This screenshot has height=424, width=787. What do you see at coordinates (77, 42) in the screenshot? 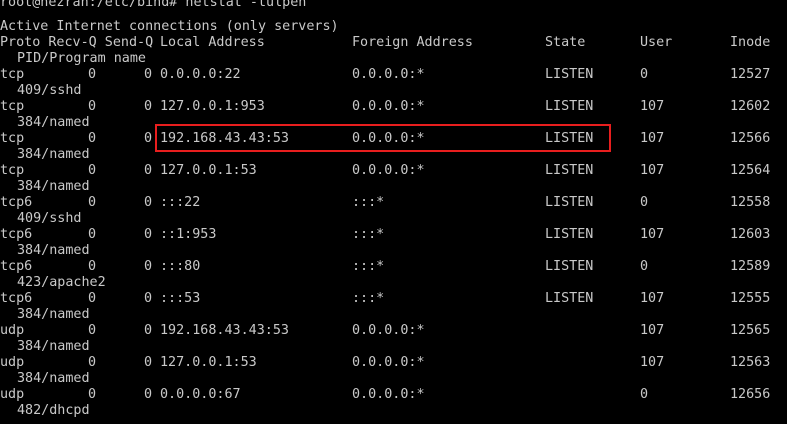
I see `header-proto-recv-send: Proto Recv-Q Send-Q` at bounding box center [77, 42].